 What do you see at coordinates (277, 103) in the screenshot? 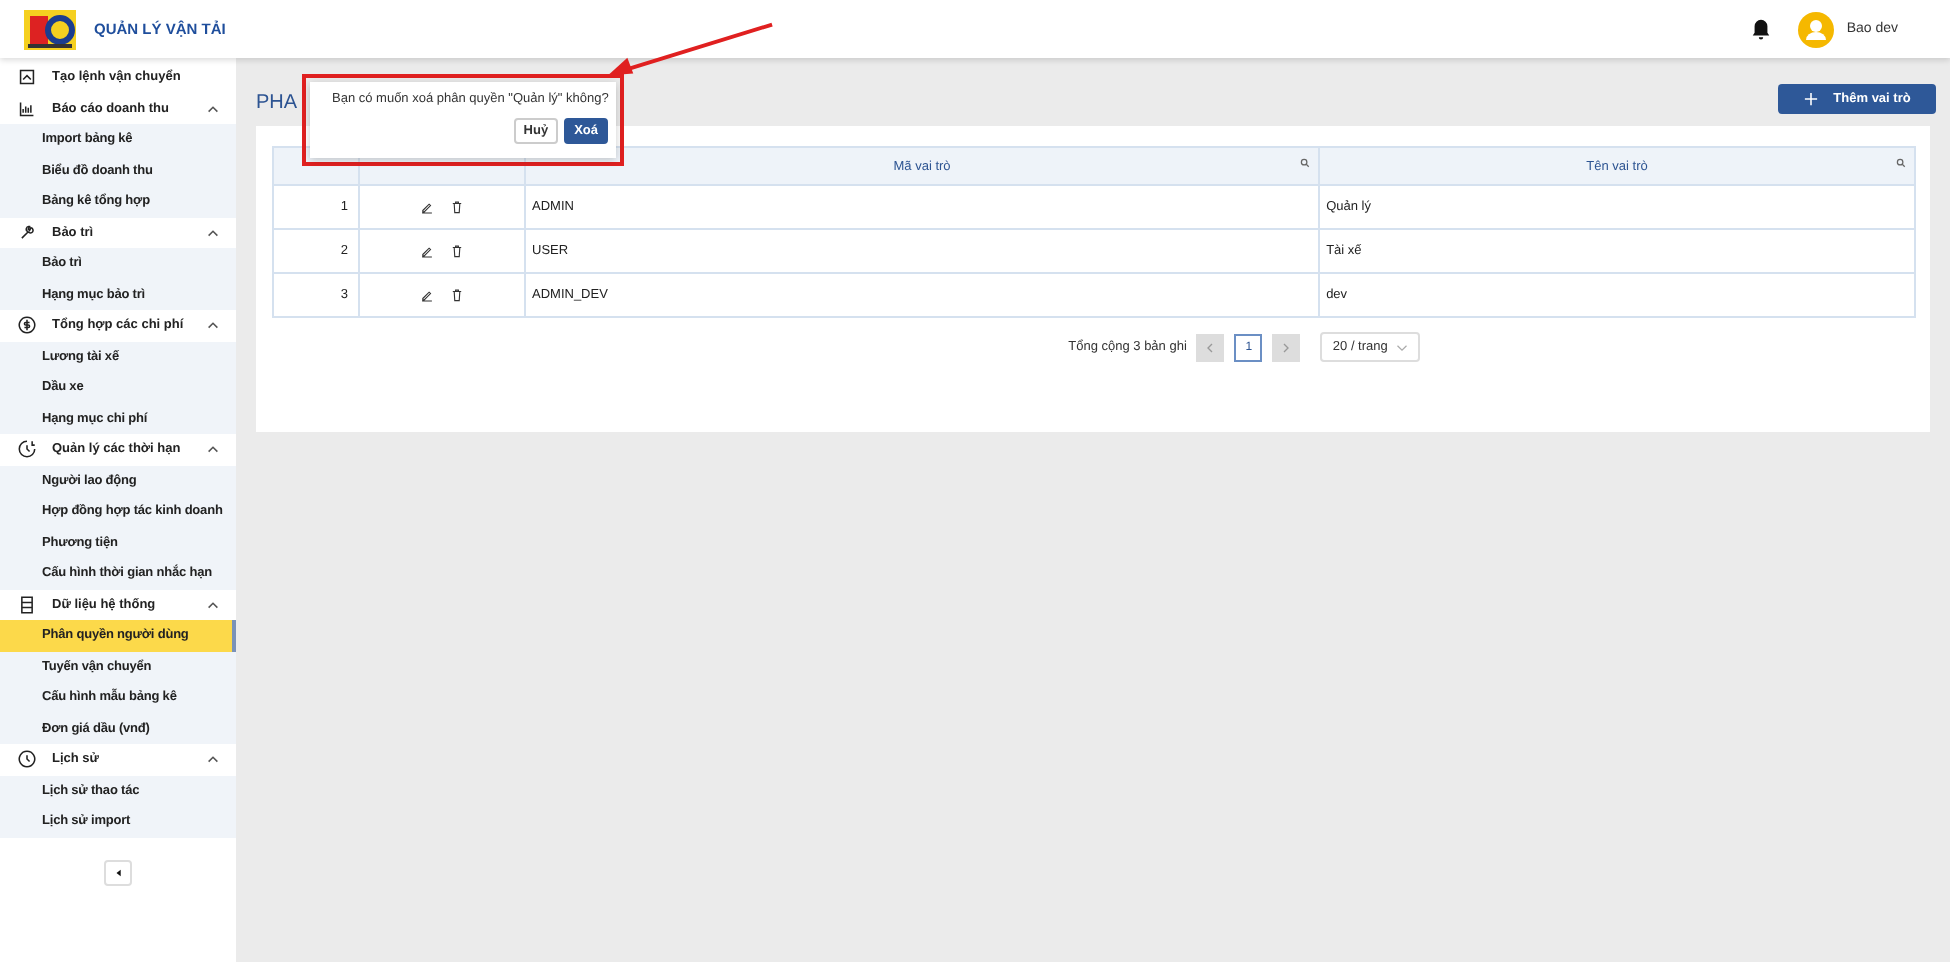
I see `page-title: PHA` at bounding box center [277, 103].